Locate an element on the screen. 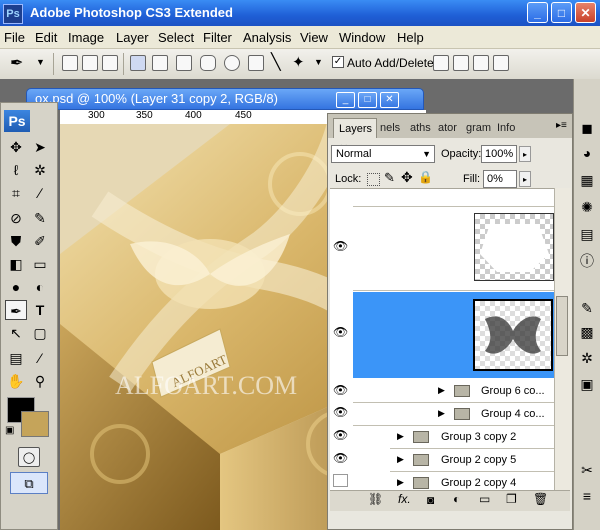 The height and width of the screenshot is (530, 600). doc-maximize-button: □ is located at coordinates (367, 100).